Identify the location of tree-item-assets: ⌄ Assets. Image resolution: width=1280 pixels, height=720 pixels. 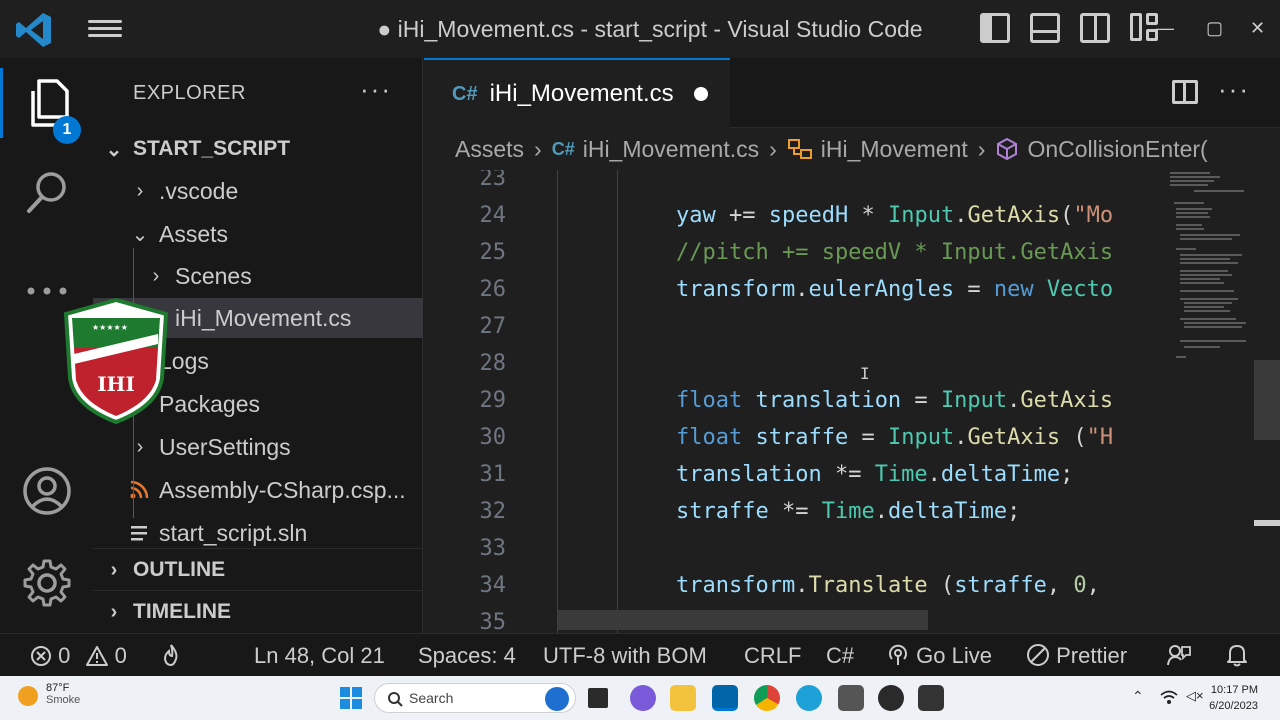
(258, 234).